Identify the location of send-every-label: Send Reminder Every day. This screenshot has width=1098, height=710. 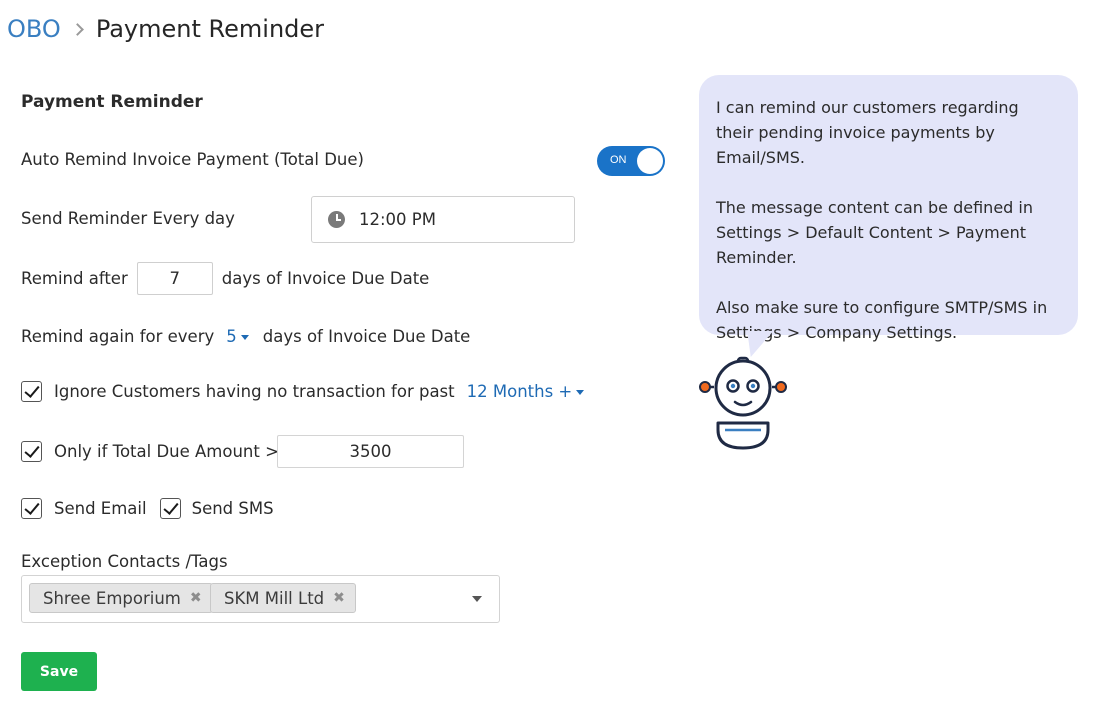
(128, 218).